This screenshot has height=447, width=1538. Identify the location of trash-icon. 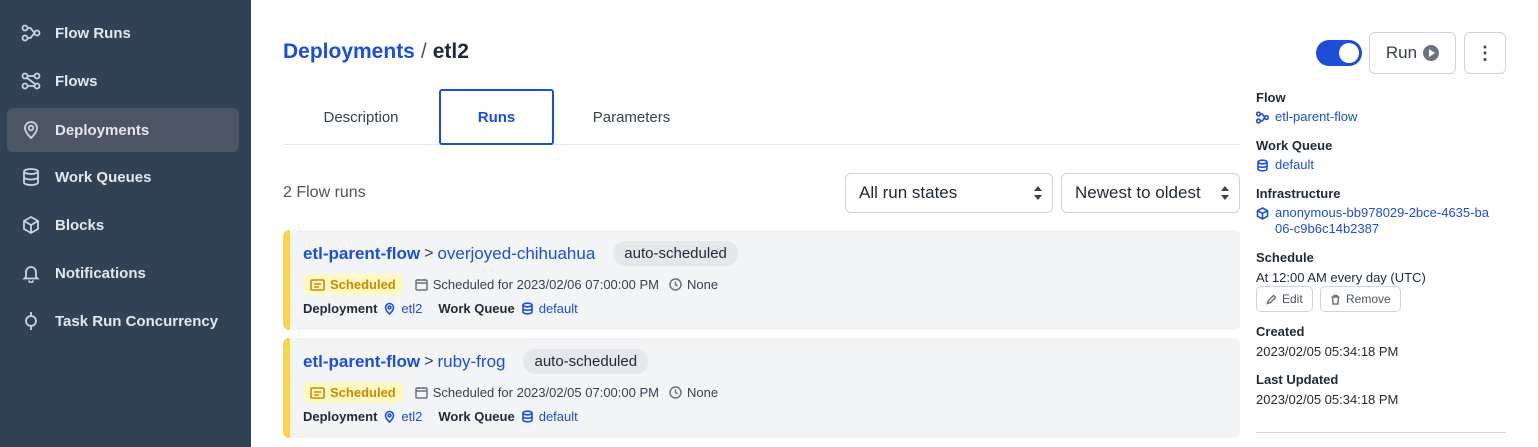
(1335, 299).